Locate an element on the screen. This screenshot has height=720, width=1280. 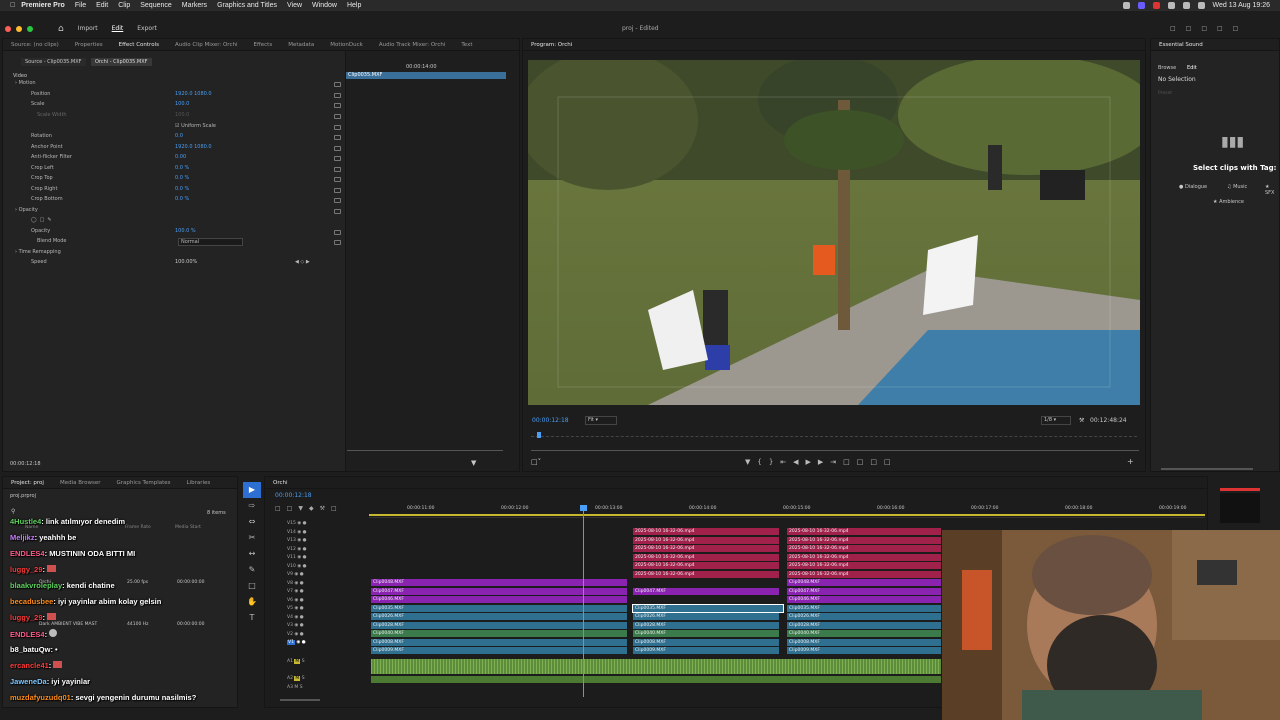
menu-help: Help is located at coordinates (354, 5).